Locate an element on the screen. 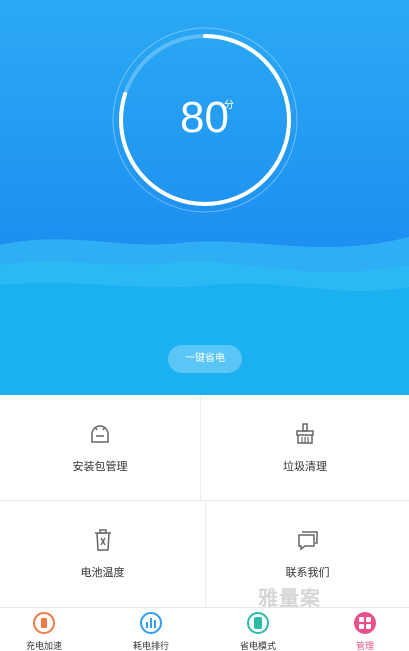 The height and width of the screenshot is (651, 409). tab-power-save-mode: 省电模式 is located at coordinates (258, 631).